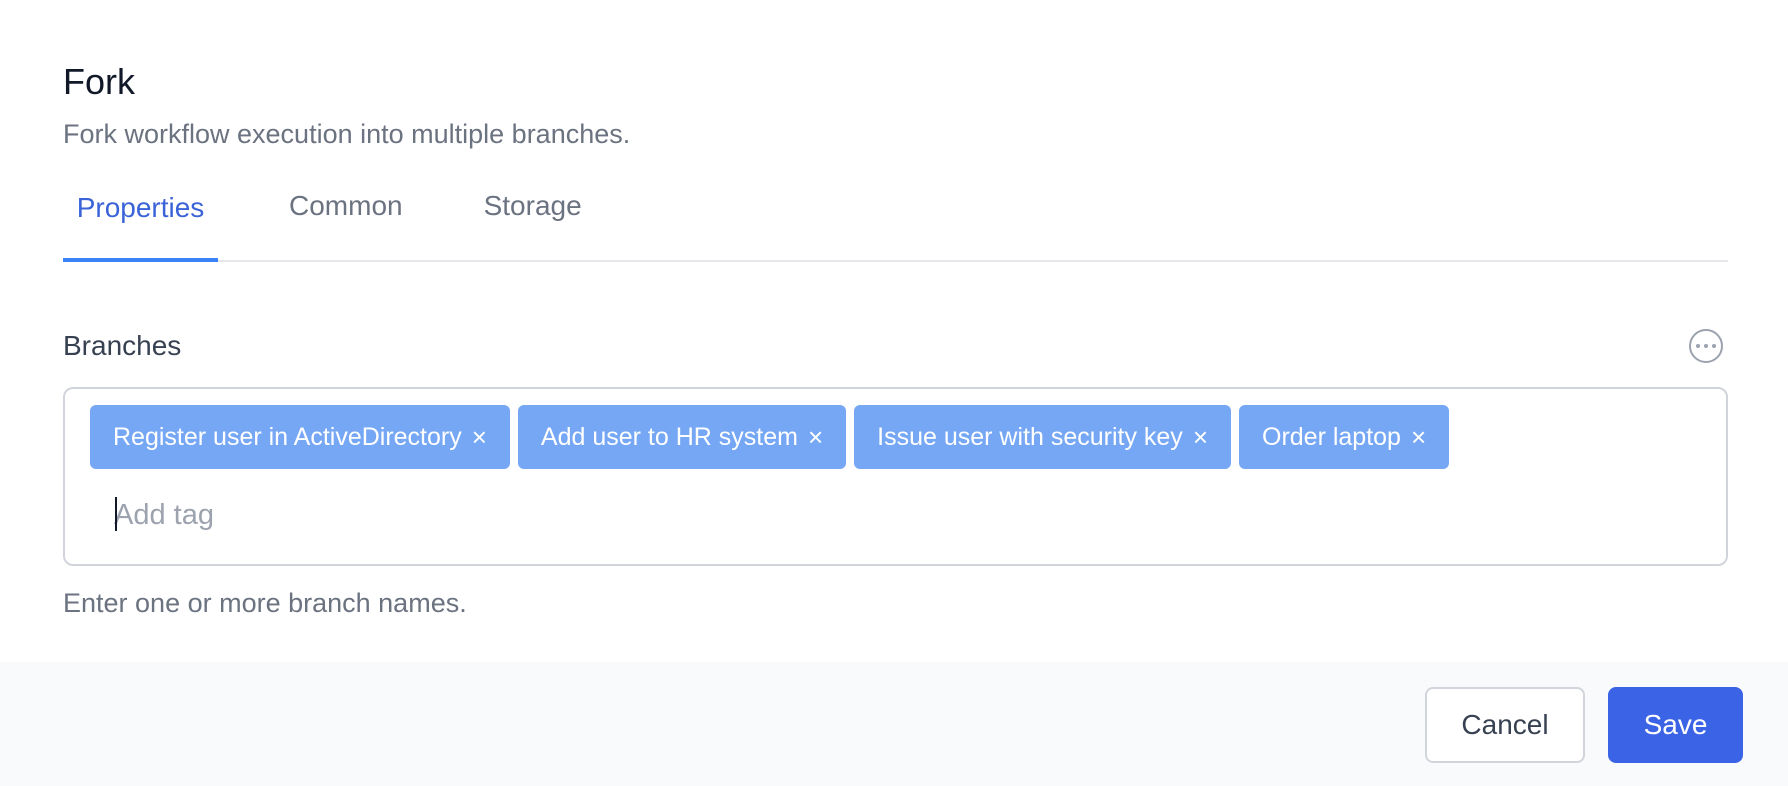 The image size is (1788, 786). I want to click on dialog-title: Fork, so click(99, 81).